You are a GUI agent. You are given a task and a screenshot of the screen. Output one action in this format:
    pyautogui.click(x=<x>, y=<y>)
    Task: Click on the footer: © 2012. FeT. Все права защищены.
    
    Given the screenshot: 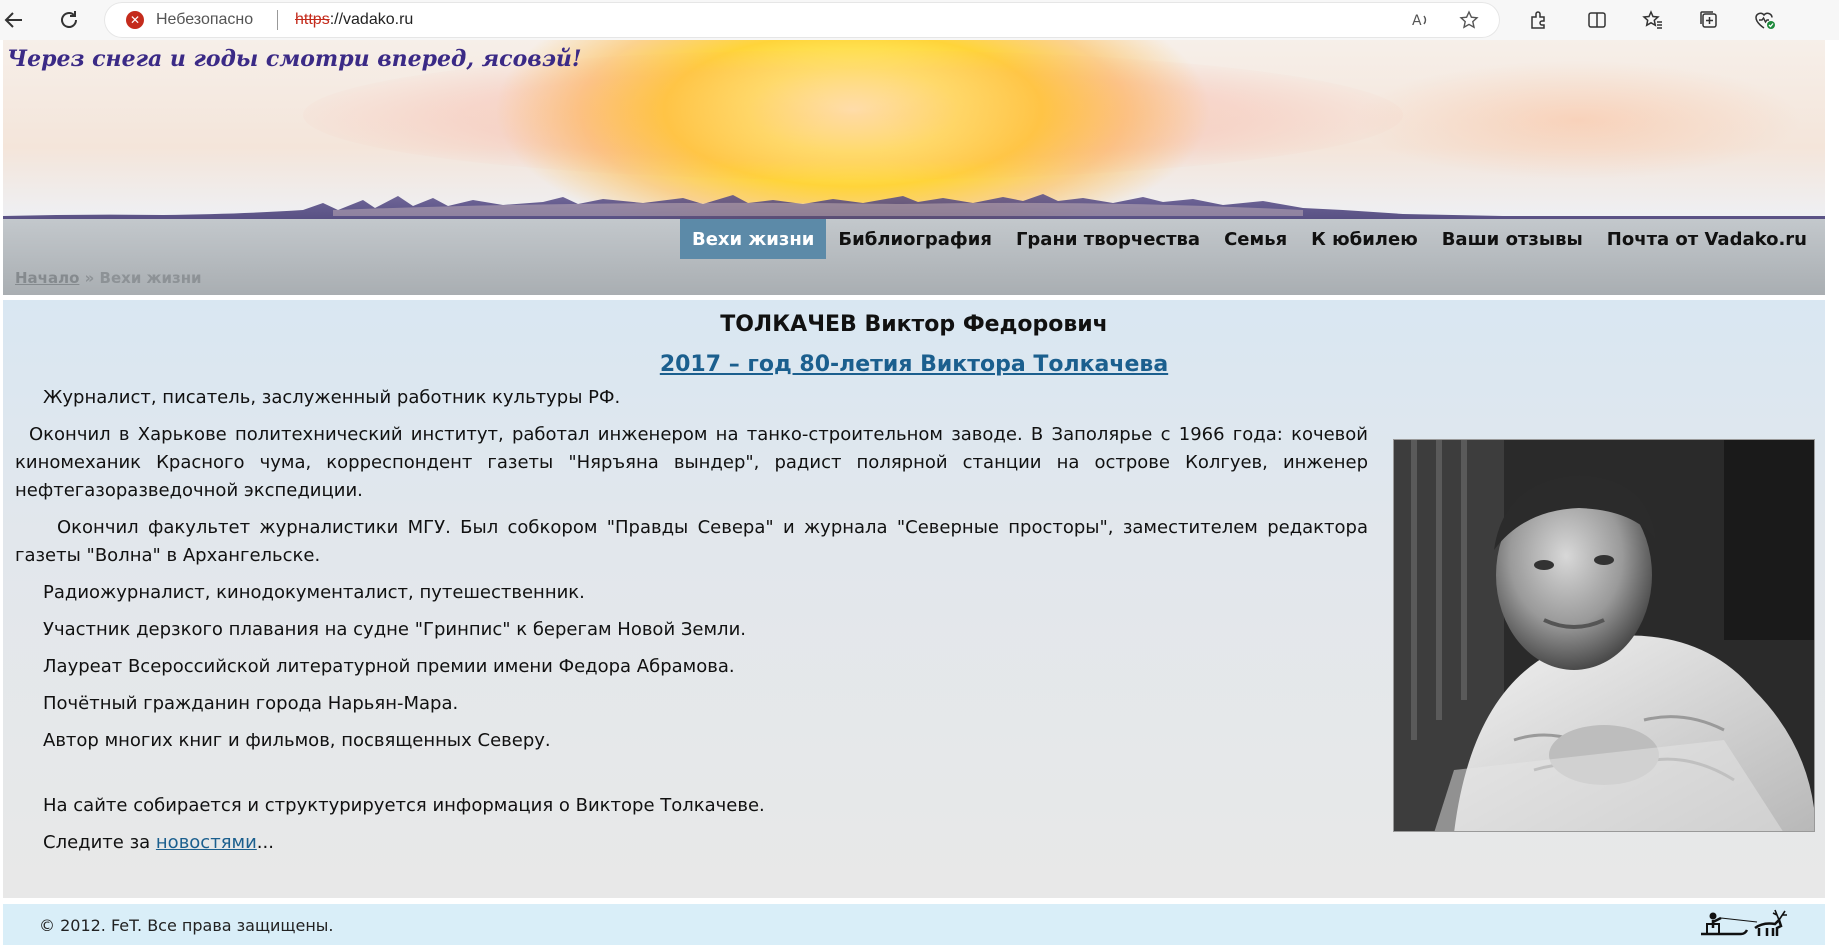 What is the action you would take?
    pyautogui.click(x=914, y=924)
    